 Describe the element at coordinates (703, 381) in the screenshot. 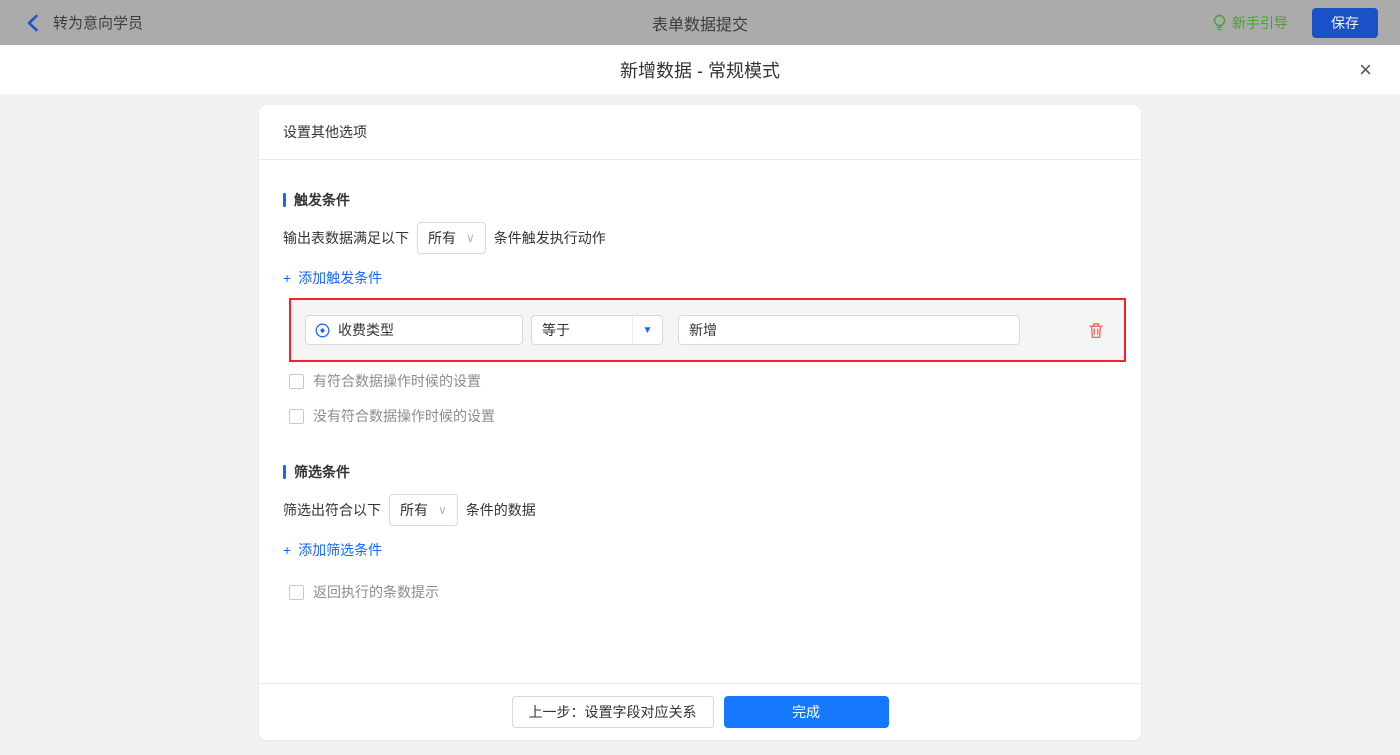

I see `has-match-checkbox-row: 有符合数据操作时候的设置` at that location.